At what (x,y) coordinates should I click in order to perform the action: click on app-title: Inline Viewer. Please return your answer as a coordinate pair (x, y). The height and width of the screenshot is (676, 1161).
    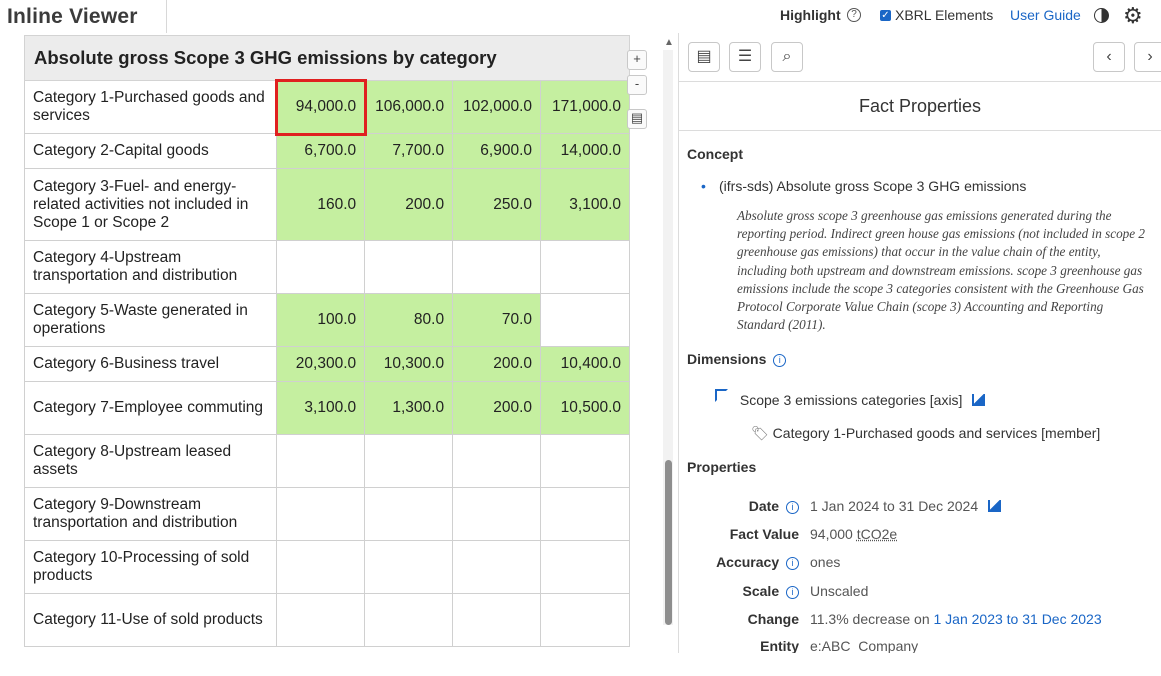
    Looking at the image, I should click on (72, 16).